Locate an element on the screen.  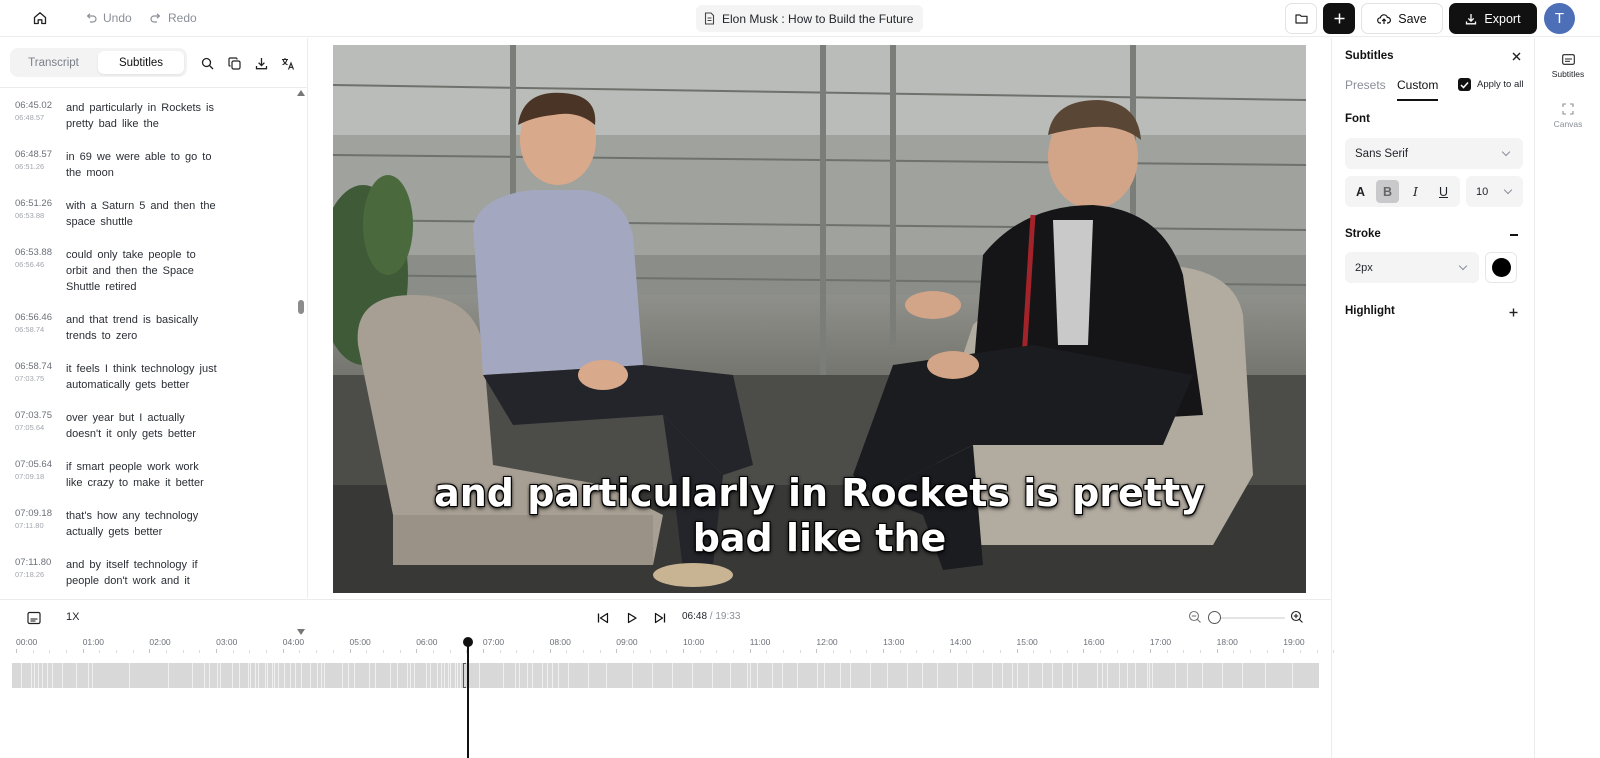
tab-subtitles: Subtitles is located at coordinates (141, 62).